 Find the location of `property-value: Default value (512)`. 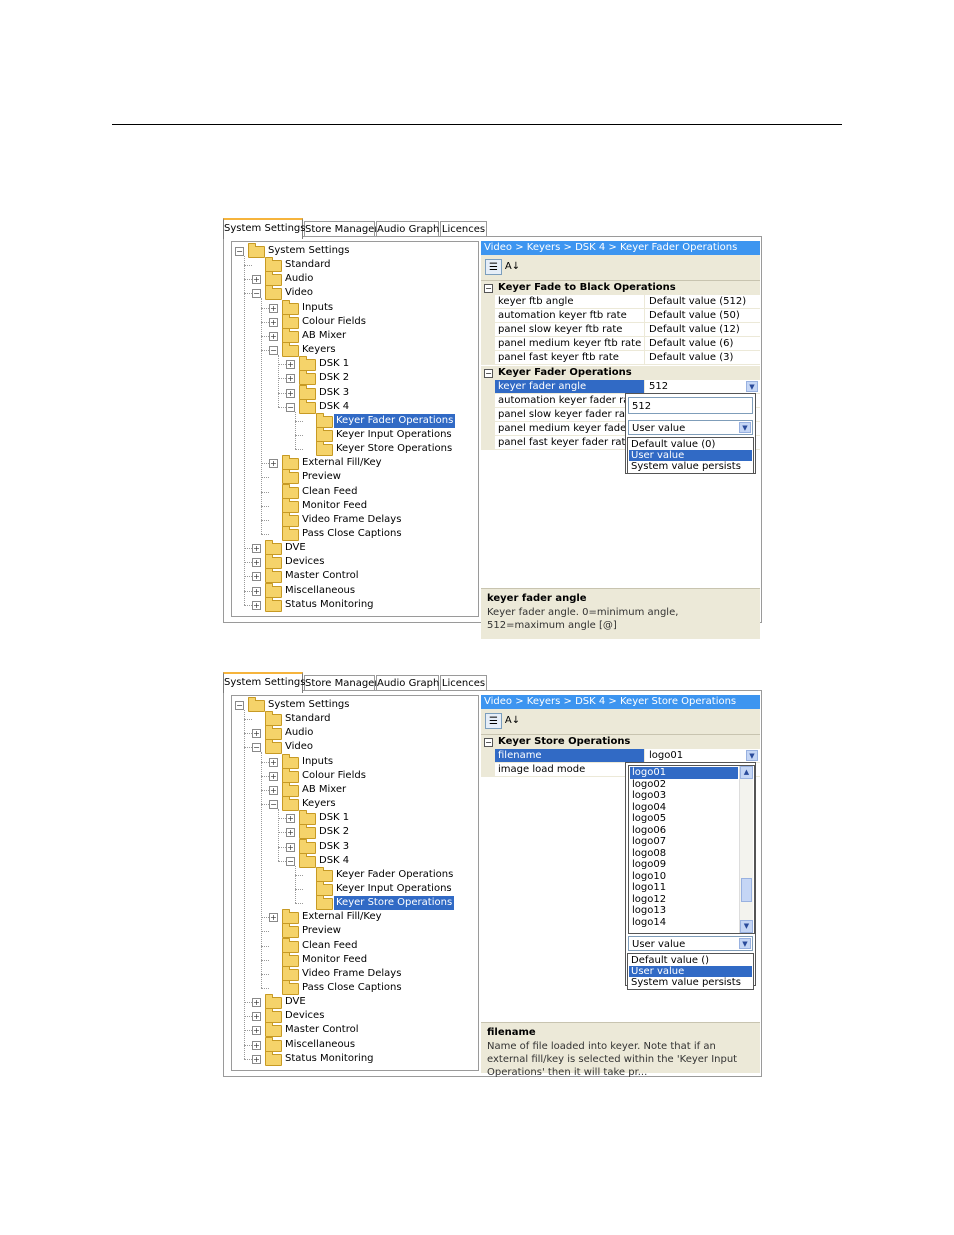

property-value: Default value (512) is located at coordinates (703, 301).